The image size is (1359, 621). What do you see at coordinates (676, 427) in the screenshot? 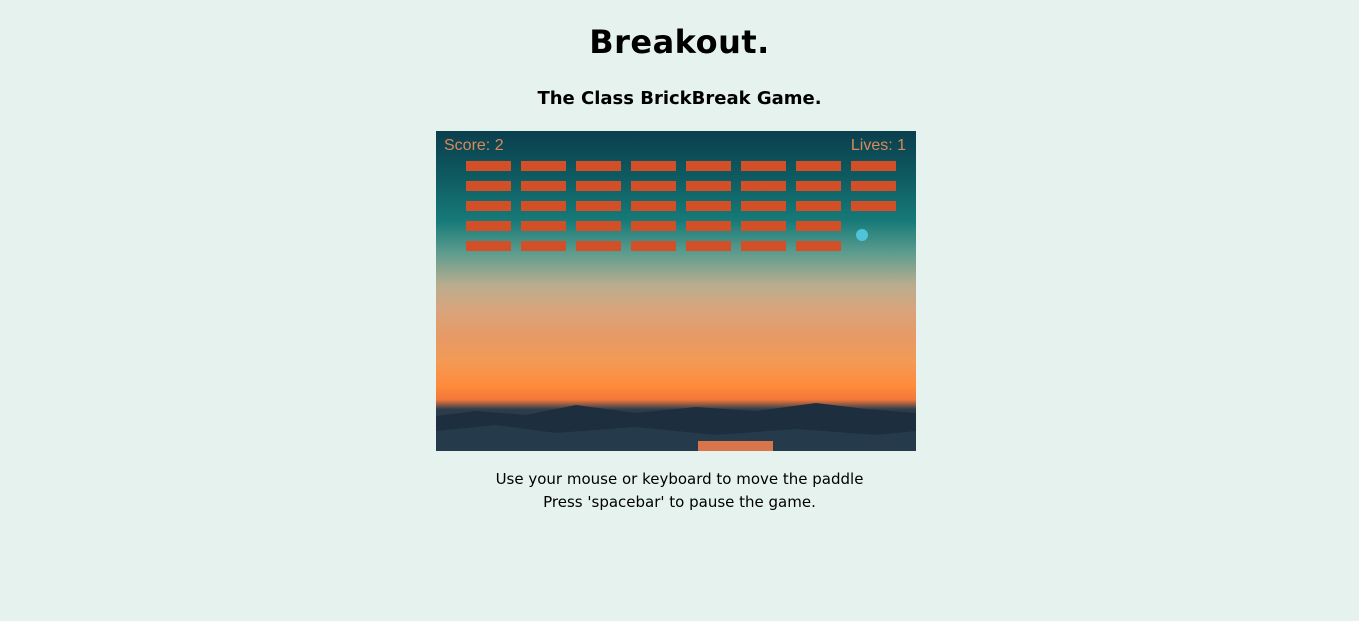
I see `mountain-silhouette` at bounding box center [676, 427].